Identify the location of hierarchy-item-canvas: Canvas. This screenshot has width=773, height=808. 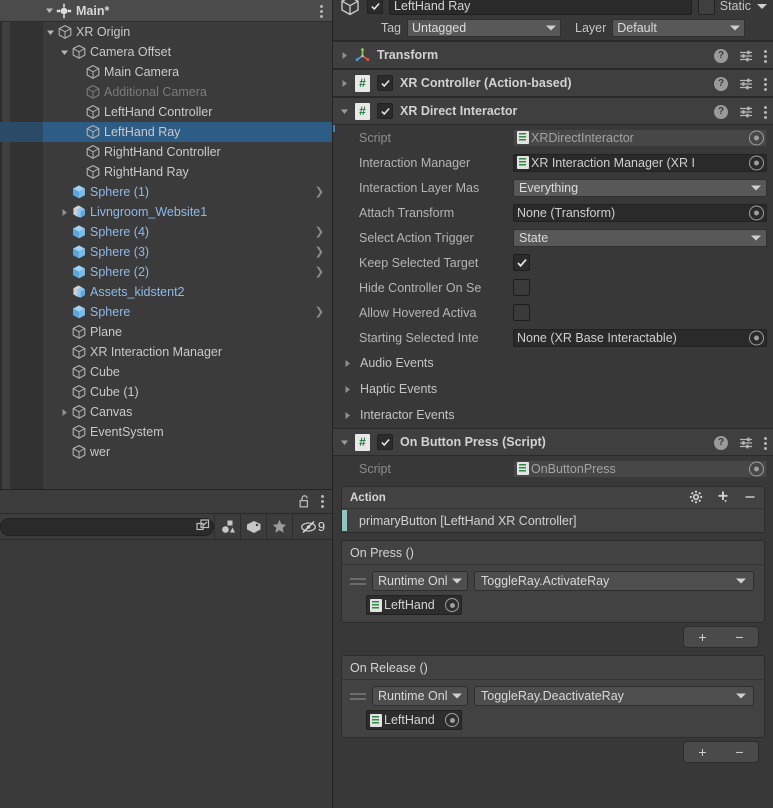
(166, 412).